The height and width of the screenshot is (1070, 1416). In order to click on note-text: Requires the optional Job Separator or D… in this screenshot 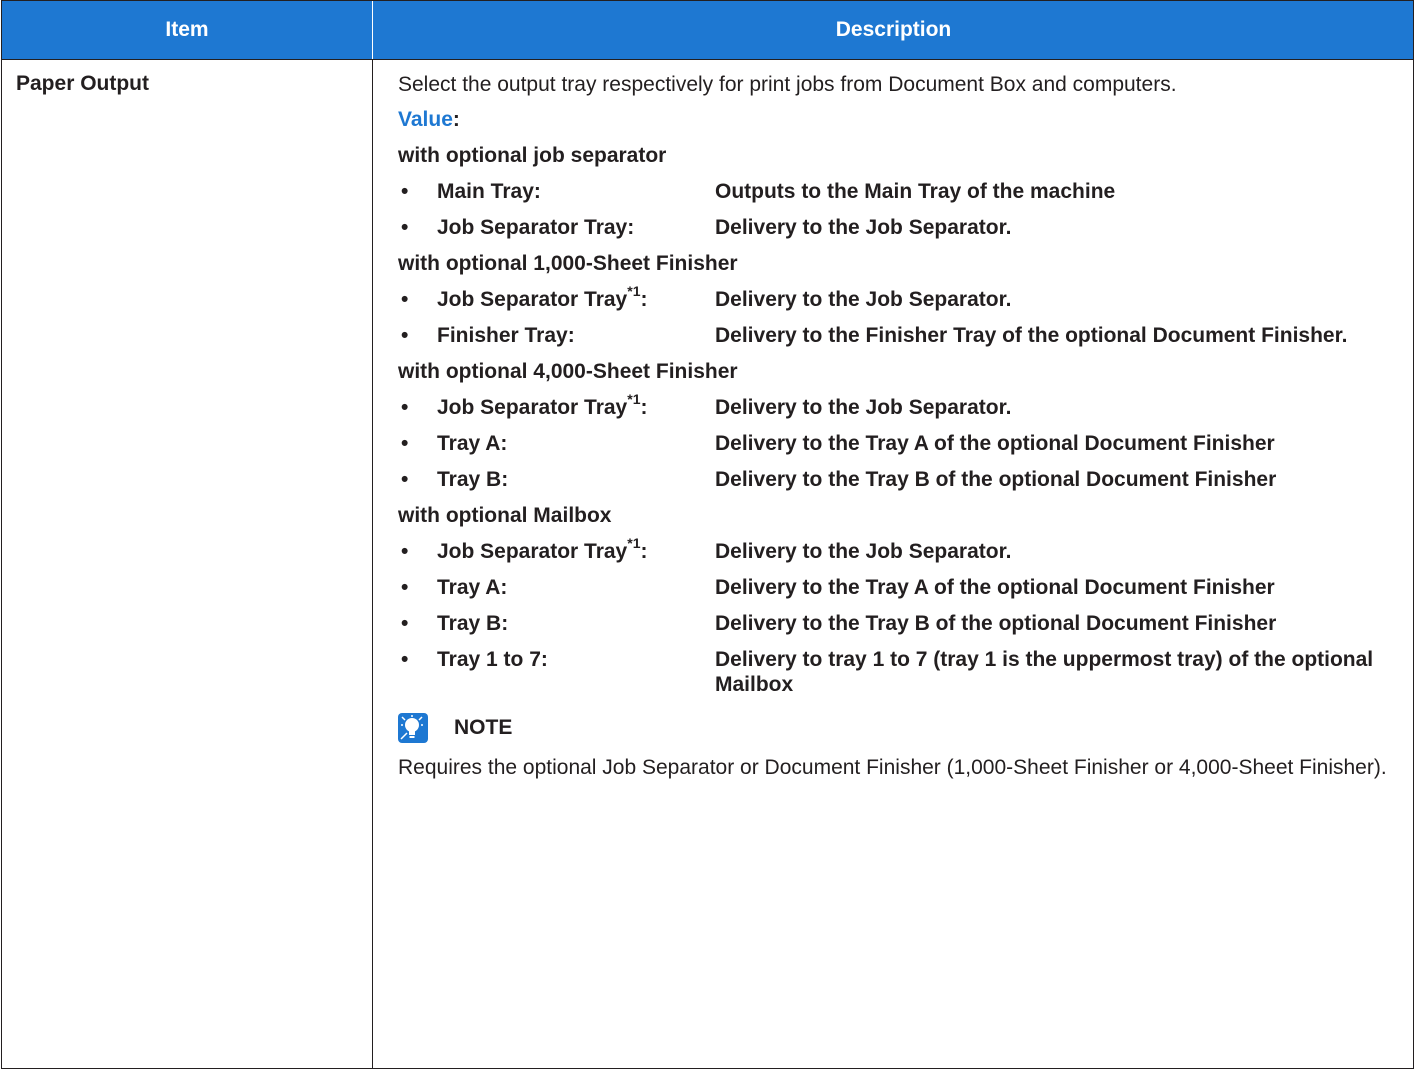, I will do `click(892, 767)`.